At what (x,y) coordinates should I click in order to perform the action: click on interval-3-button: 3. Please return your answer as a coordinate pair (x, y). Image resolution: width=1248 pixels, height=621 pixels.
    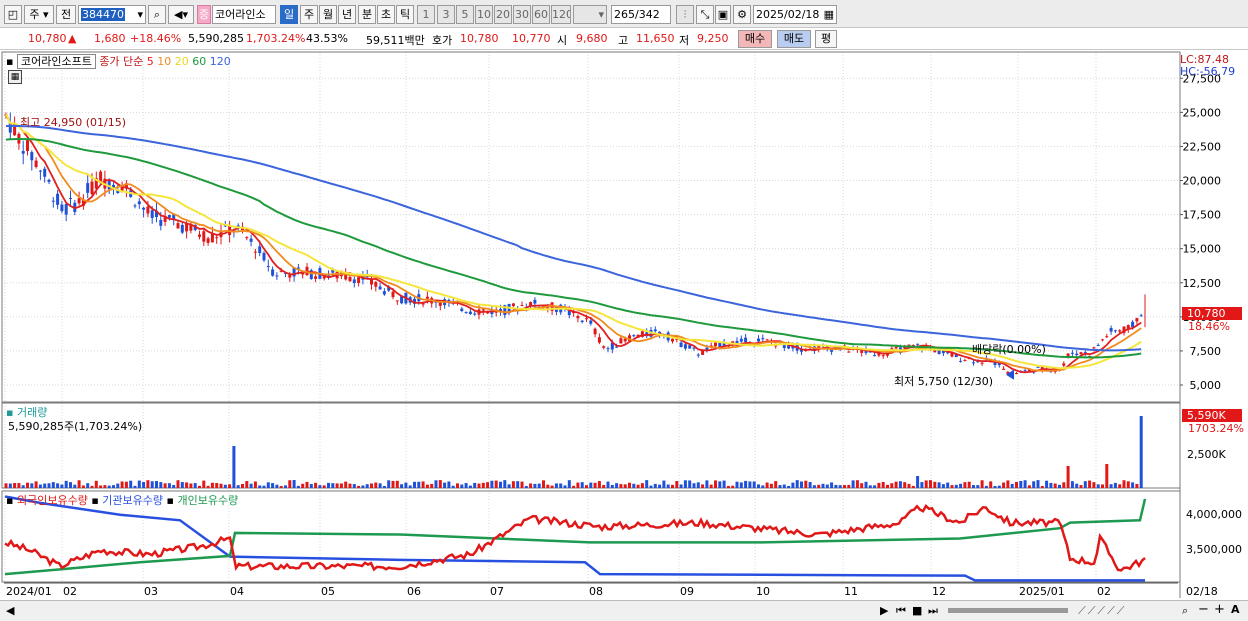
    Looking at the image, I should click on (446, 14).